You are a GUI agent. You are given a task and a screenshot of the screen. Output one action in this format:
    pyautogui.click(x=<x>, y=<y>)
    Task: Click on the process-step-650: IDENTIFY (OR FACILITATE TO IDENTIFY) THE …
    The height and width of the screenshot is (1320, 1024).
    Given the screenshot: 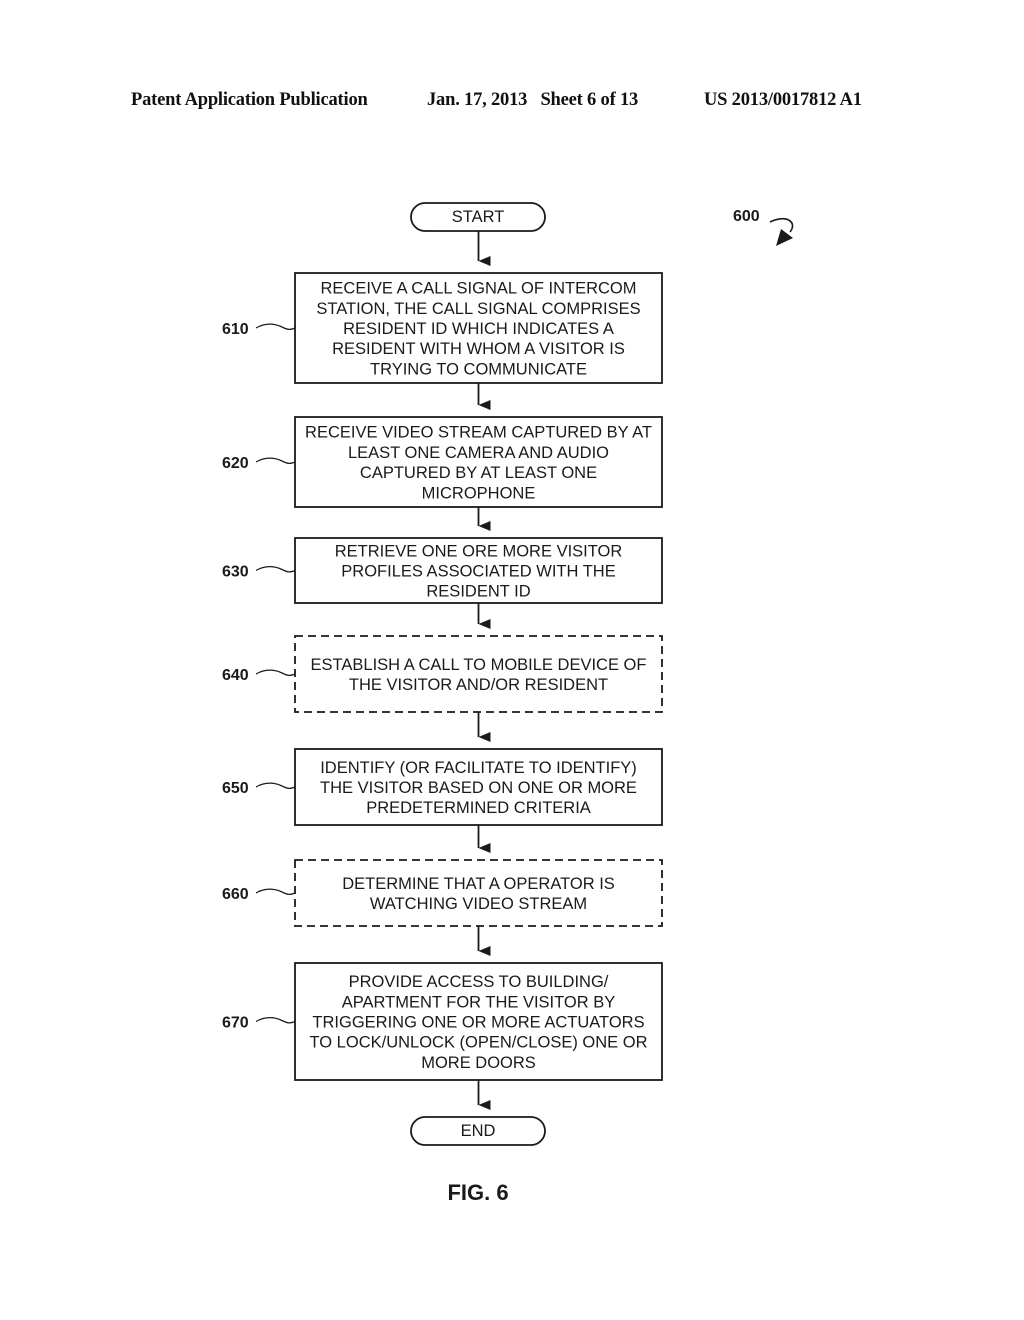 What is the action you would take?
    pyautogui.click(x=442, y=787)
    